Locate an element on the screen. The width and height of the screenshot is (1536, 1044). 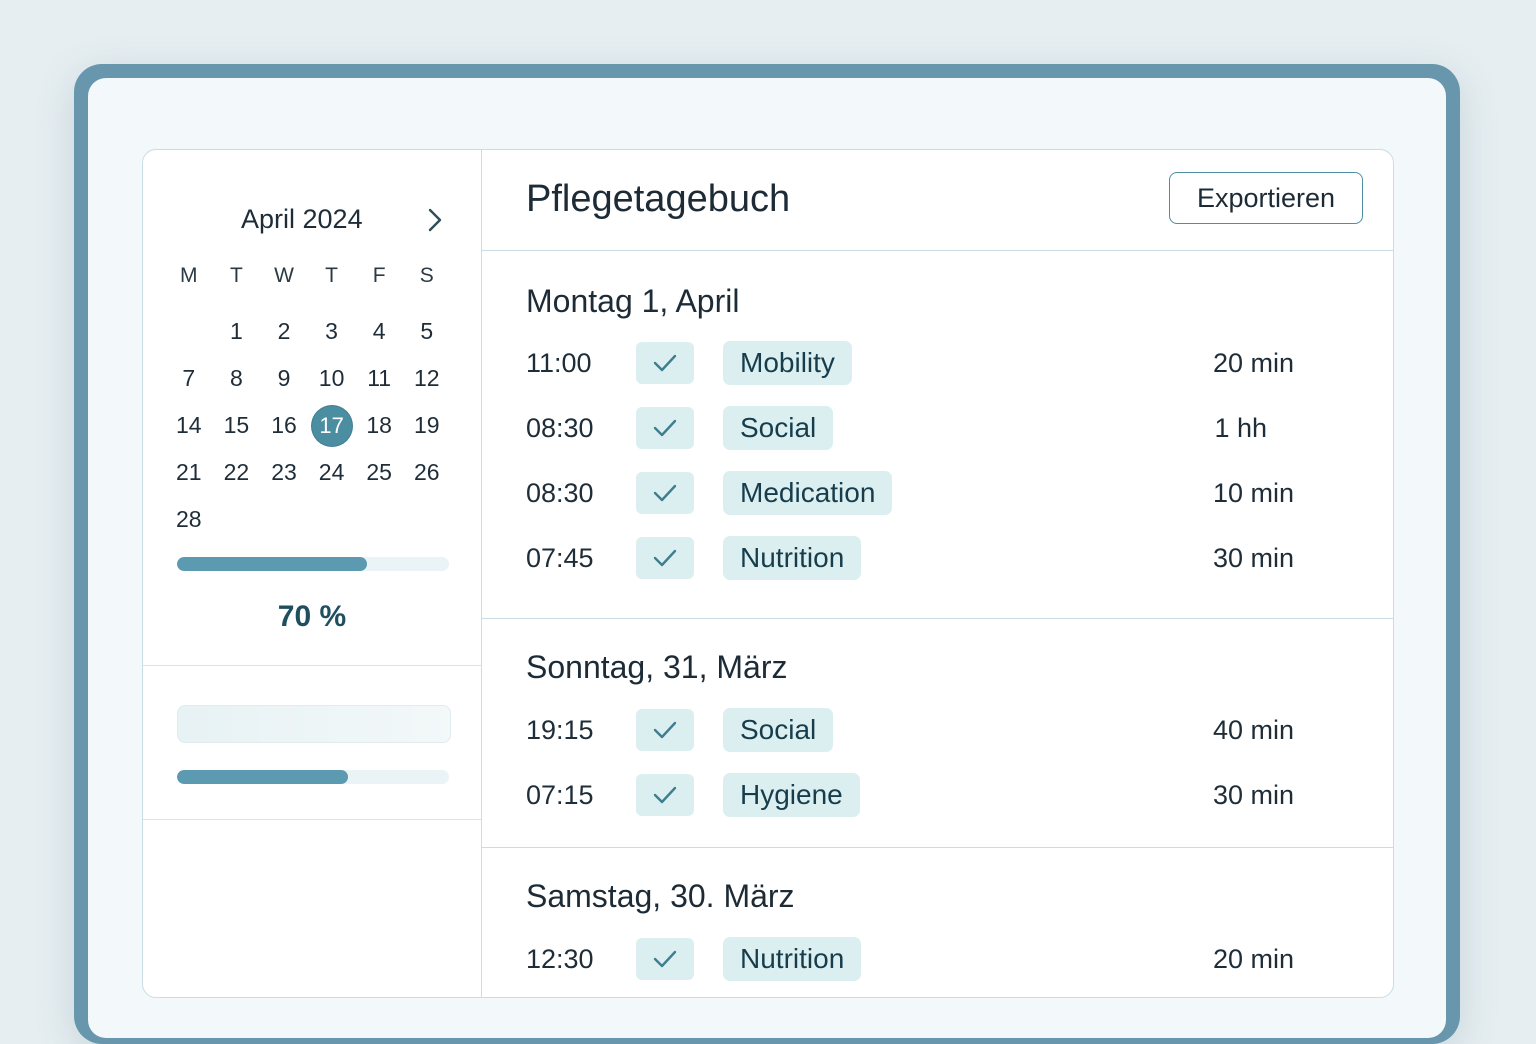
selected-day-label: 17 is located at coordinates (331, 425).